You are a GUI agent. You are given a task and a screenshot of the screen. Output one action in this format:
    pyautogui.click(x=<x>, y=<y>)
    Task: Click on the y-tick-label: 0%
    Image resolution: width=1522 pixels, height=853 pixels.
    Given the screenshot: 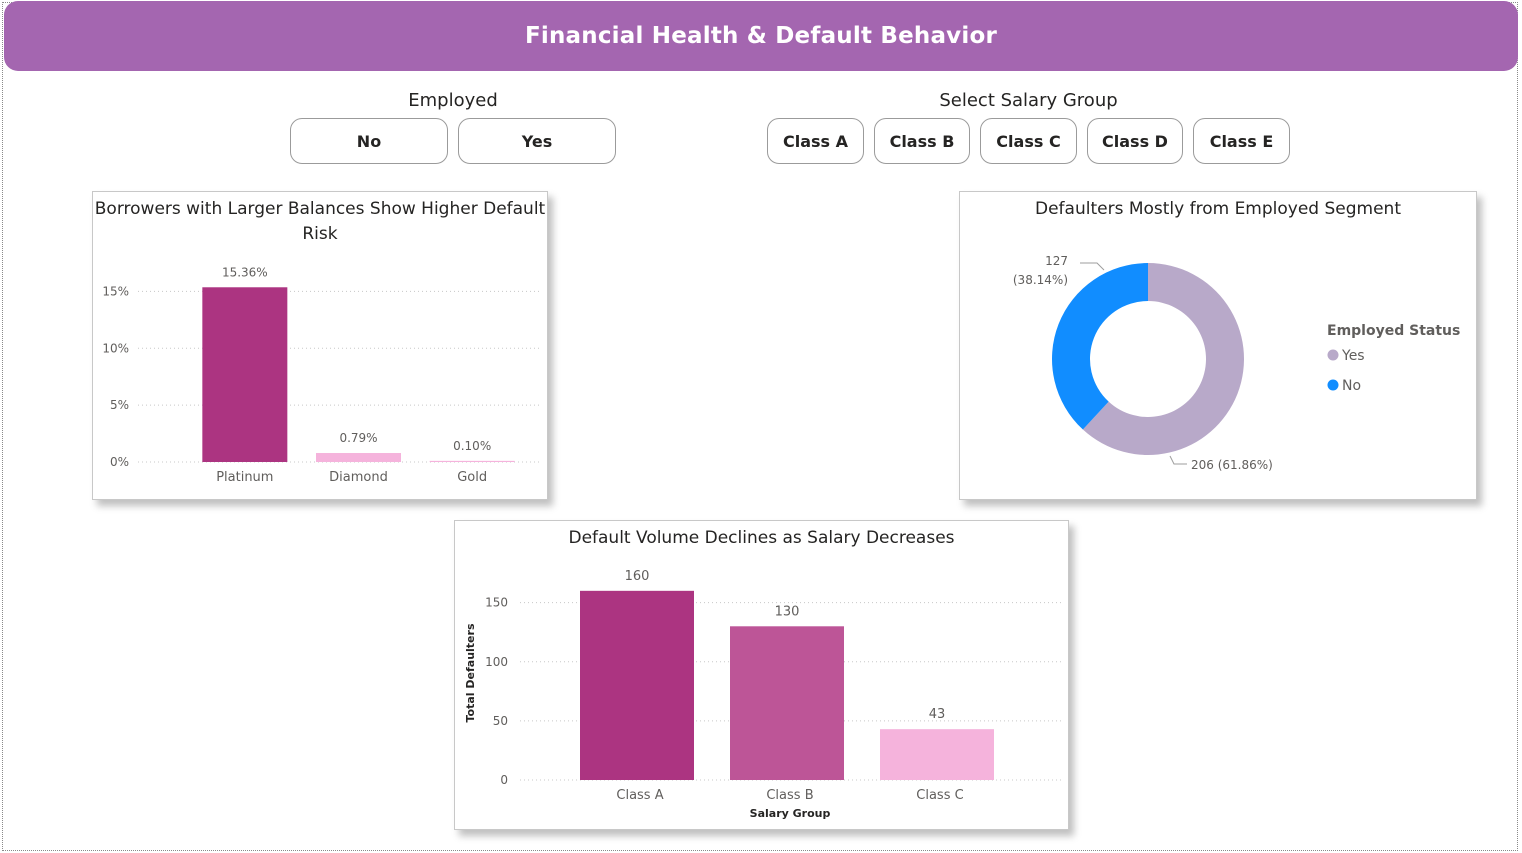 What is the action you would take?
    pyautogui.click(x=119, y=462)
    